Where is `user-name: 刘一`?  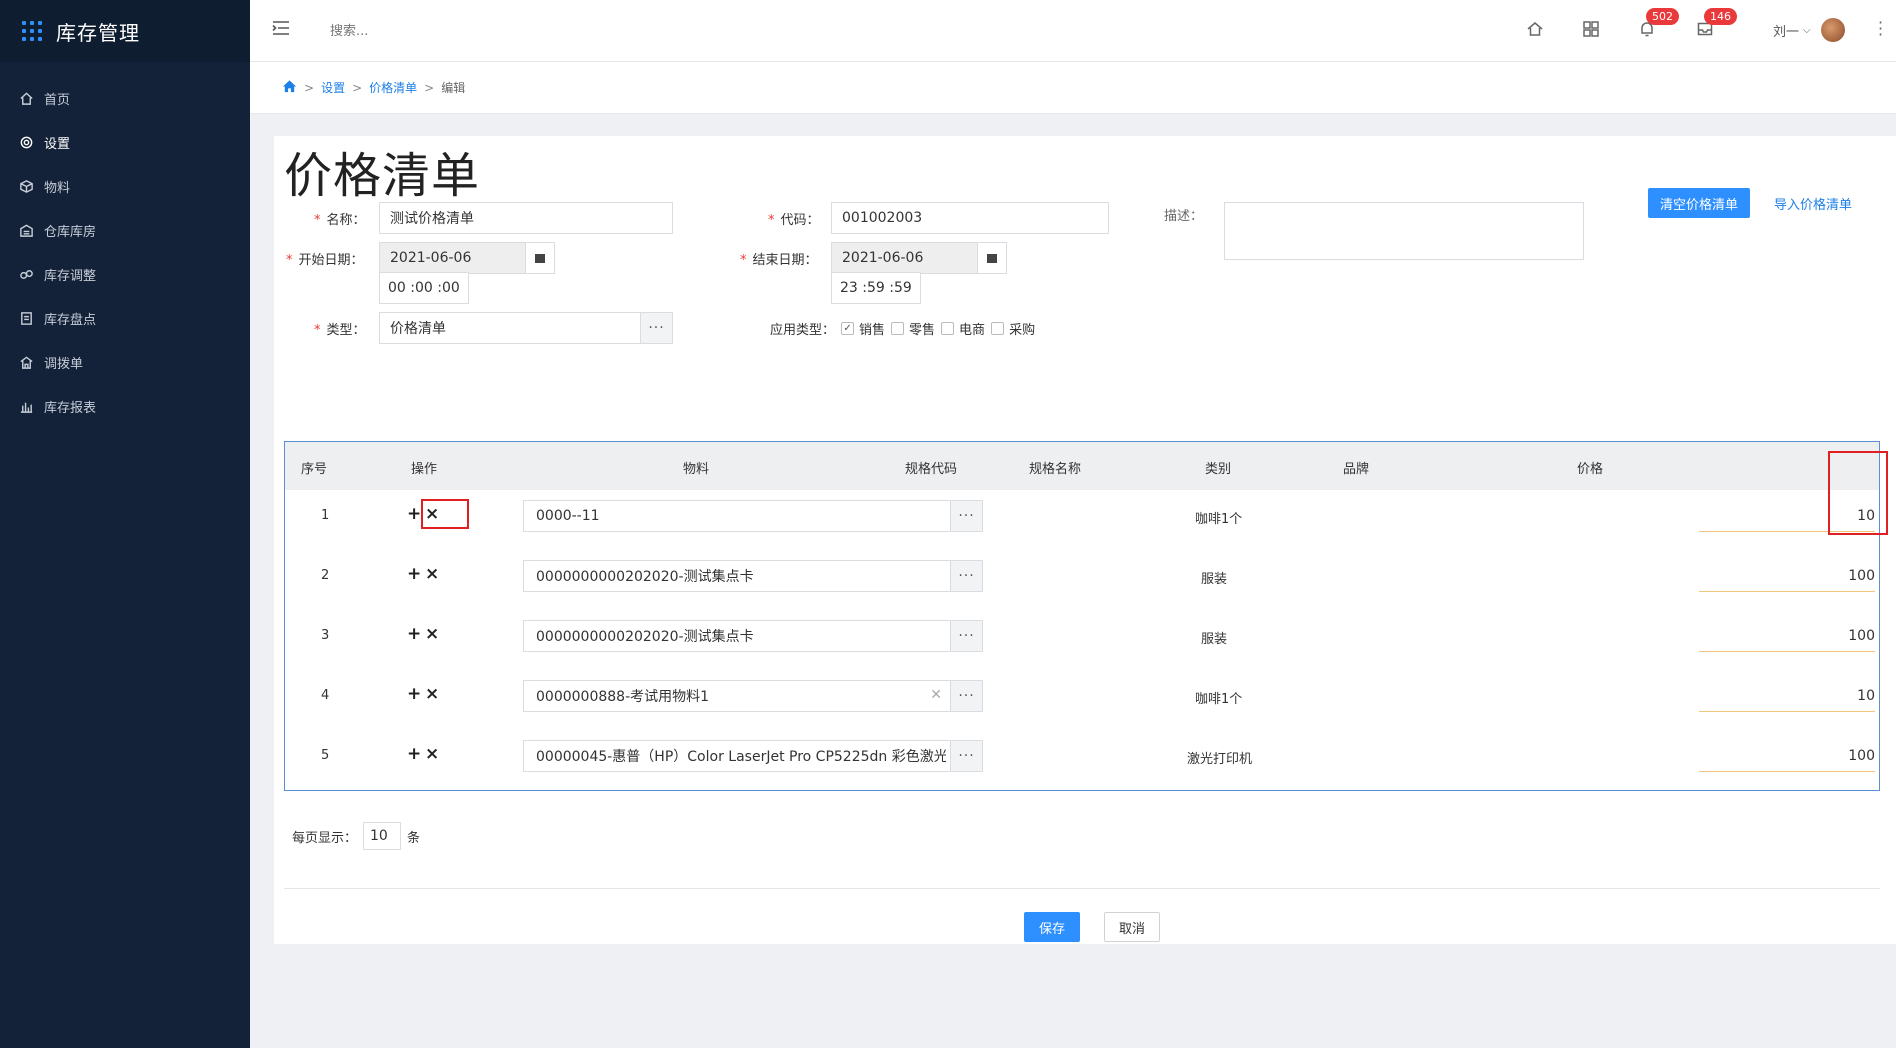
user-name: 刘一 is located at coordinates (1786, 32).